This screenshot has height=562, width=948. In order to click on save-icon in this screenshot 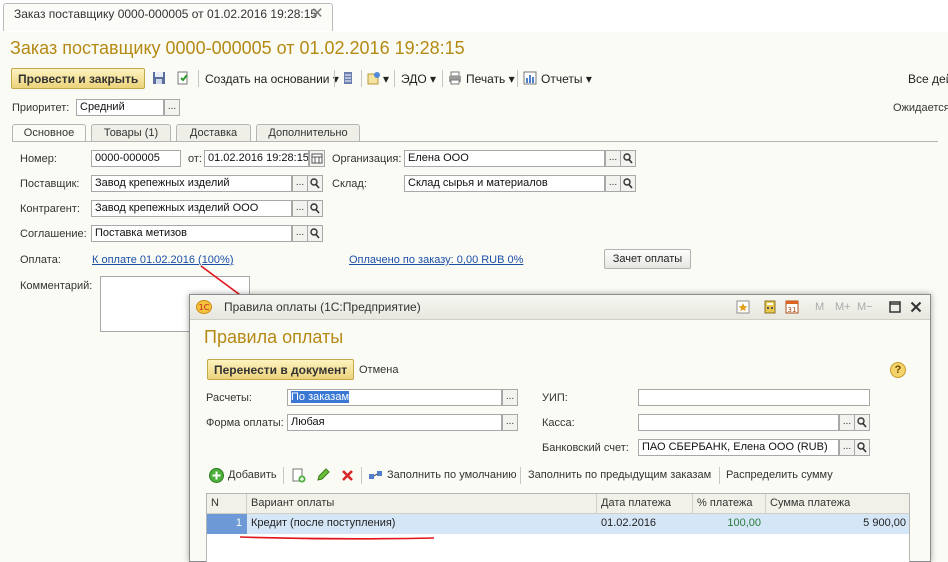, I will do `click(159, 78)`.